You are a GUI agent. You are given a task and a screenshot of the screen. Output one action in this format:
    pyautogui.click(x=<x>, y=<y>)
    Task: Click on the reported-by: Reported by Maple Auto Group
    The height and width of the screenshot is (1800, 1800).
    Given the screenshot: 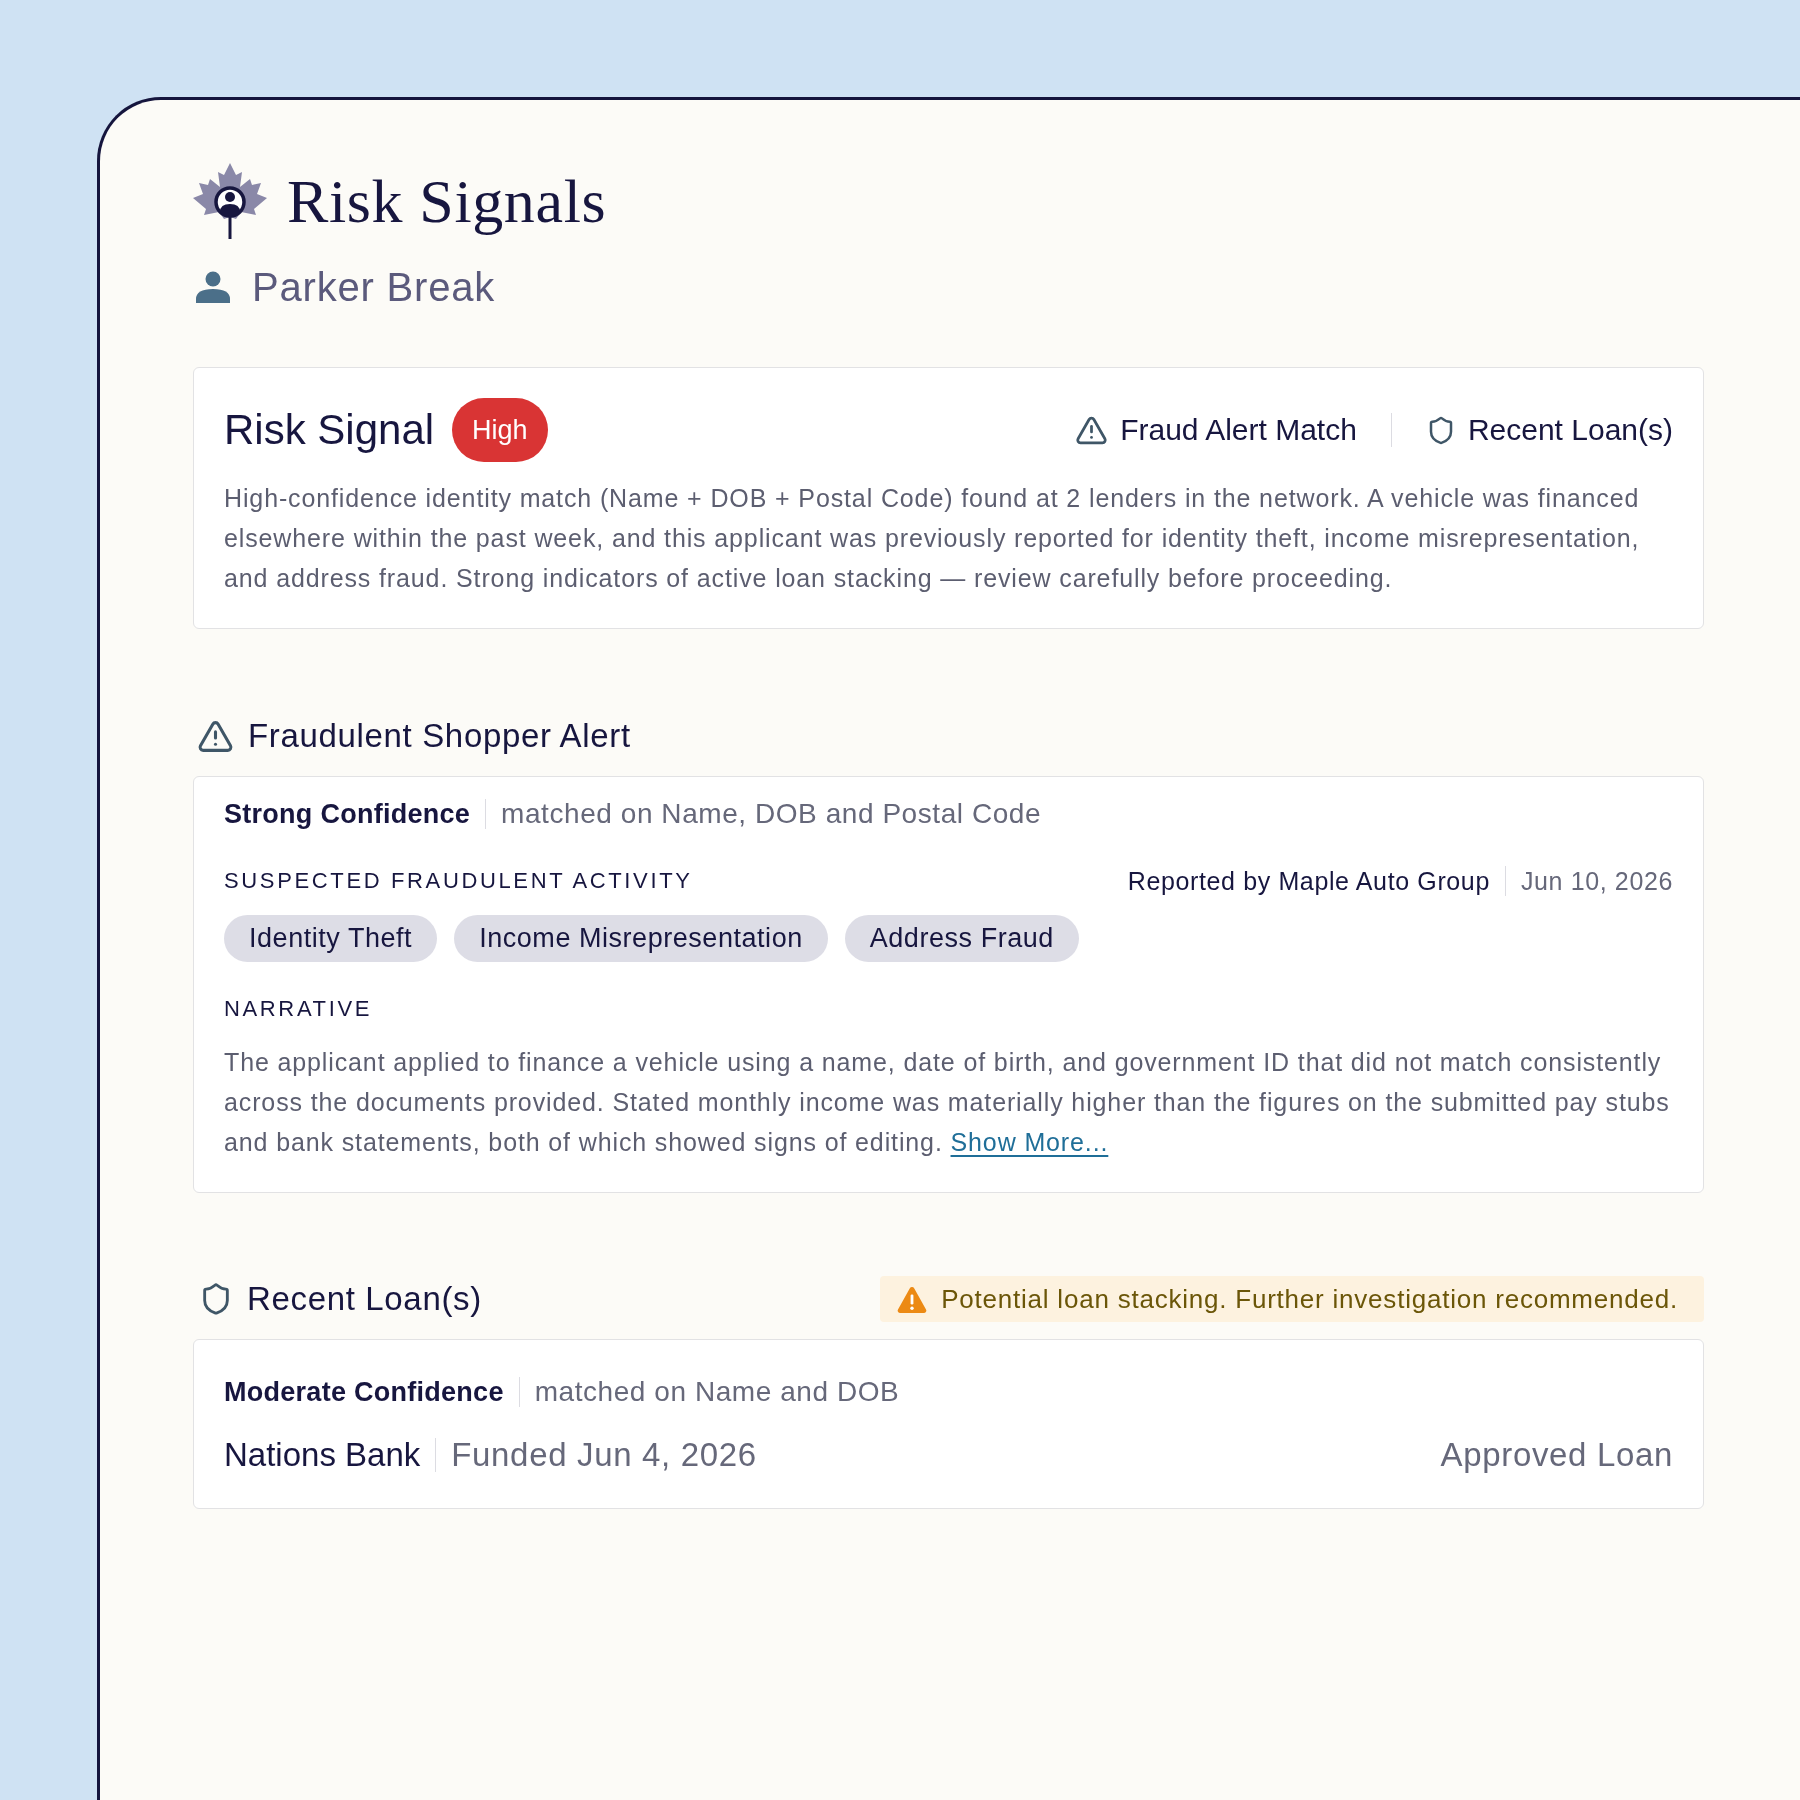 What is the action you would take?
    pyautogui.click(x=1308, y=881)
    